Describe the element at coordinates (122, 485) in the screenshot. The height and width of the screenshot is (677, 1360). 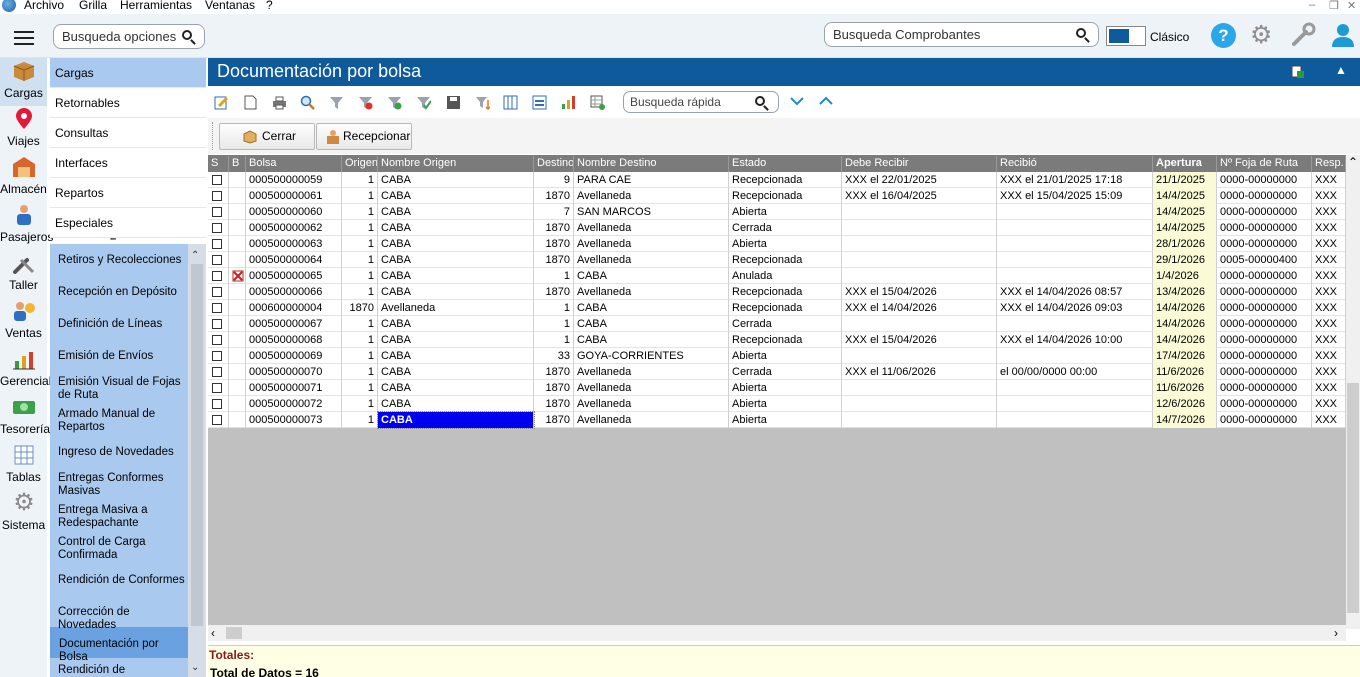
I see `submenu-item: Entregas Conformes Masivas` at that location.